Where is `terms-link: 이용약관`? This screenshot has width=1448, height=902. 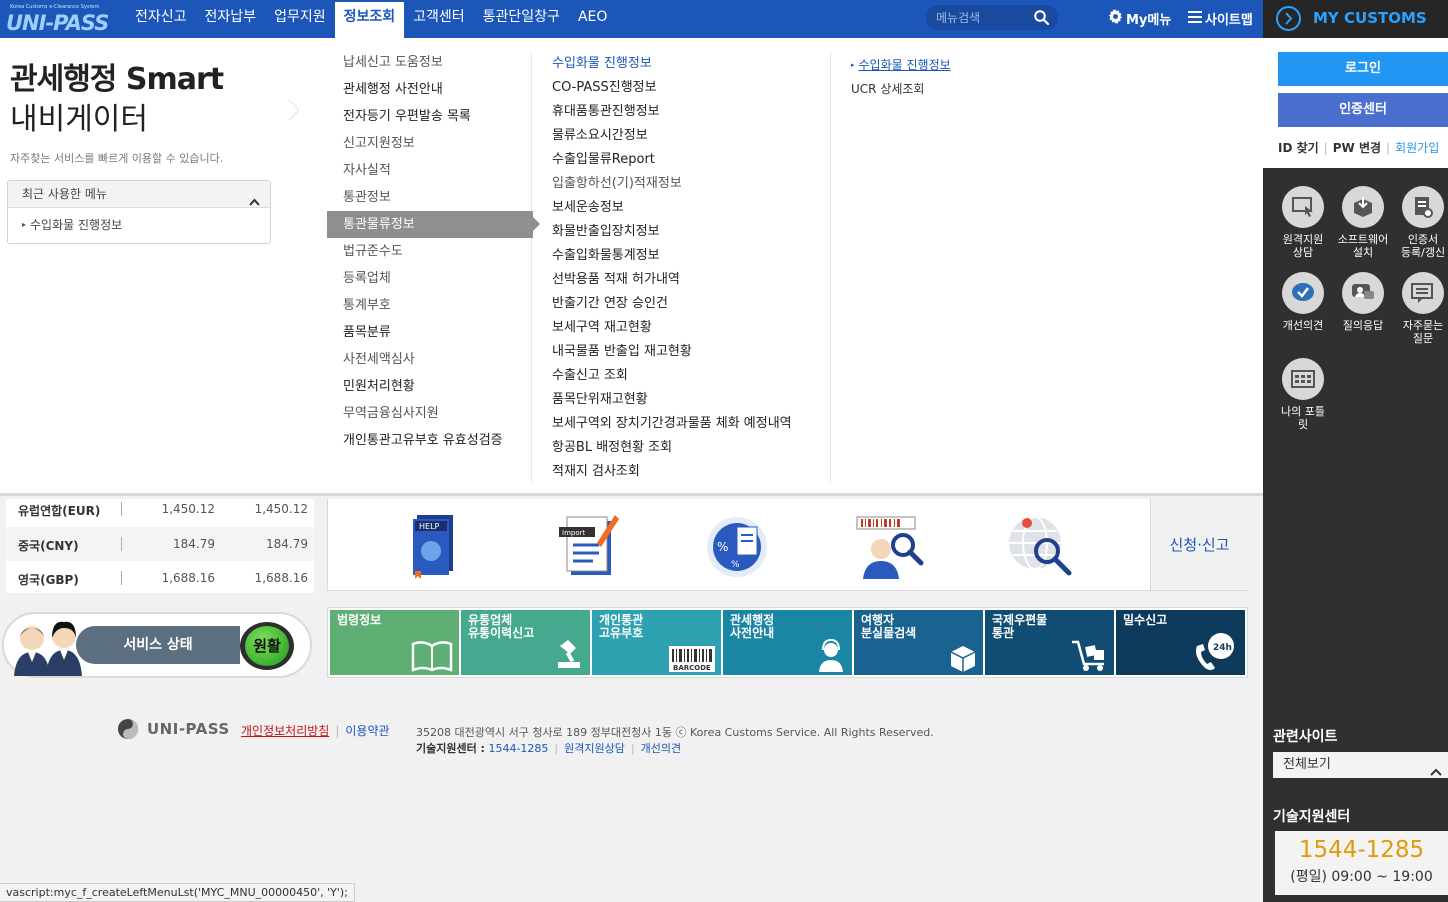
terms-link: 이용약관 is located at coordinates (367, 731).